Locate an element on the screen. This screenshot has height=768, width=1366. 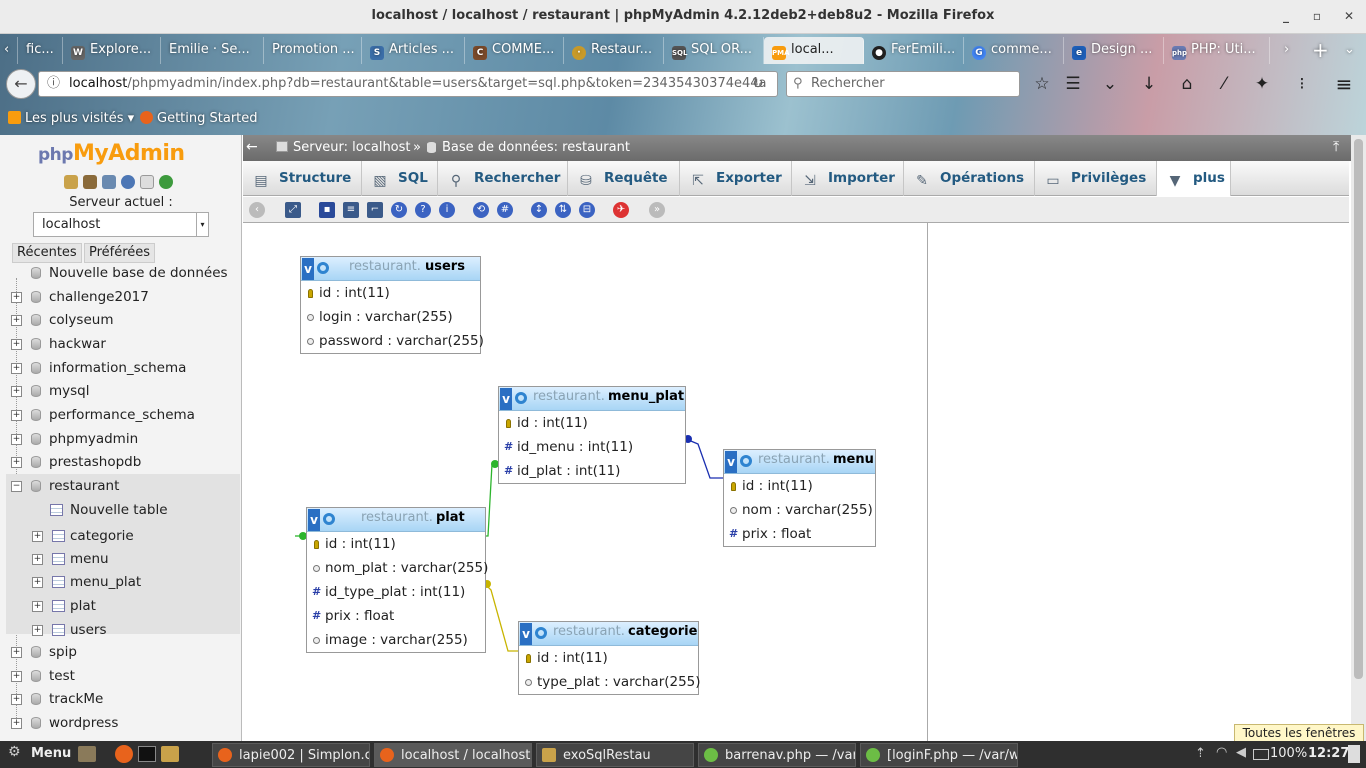
table-column: # id_menu : int(11) is located at coordinates (592, 447).